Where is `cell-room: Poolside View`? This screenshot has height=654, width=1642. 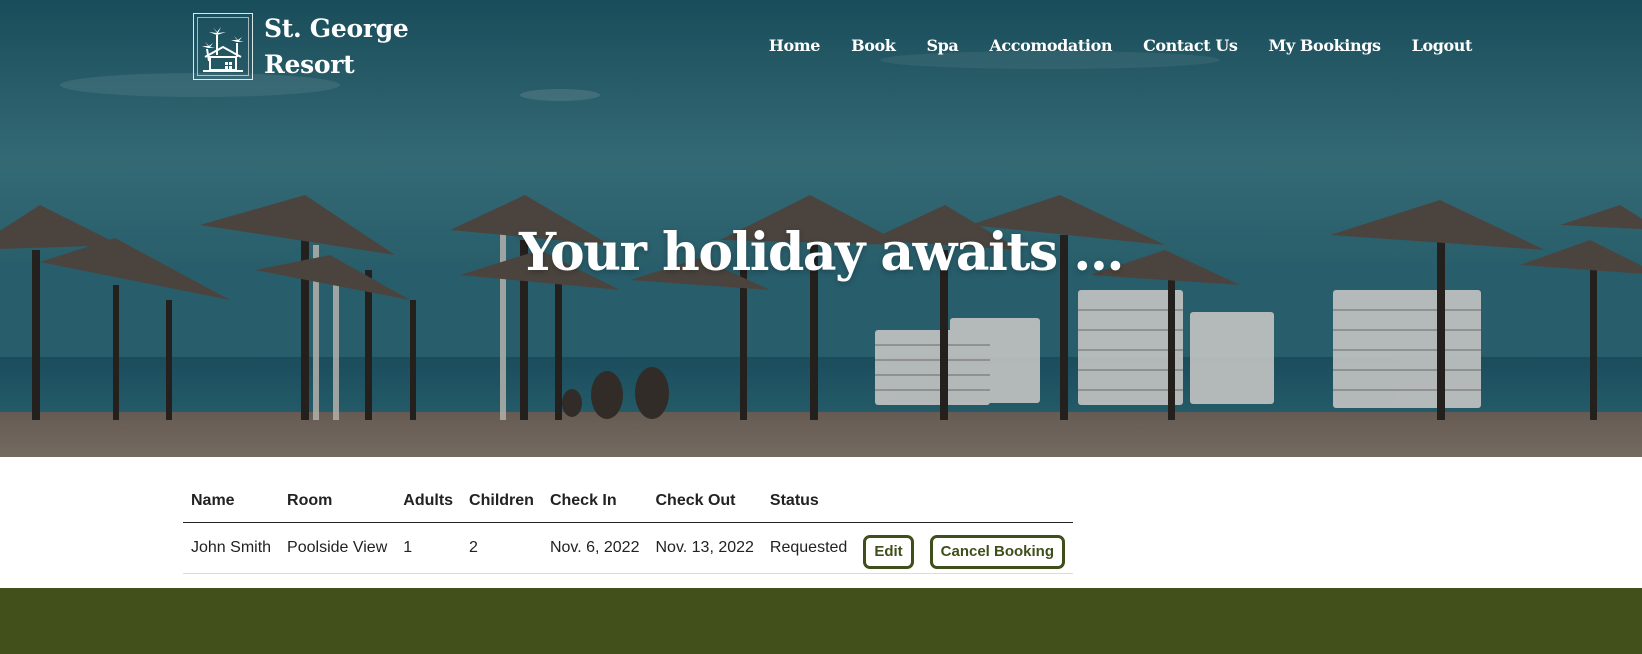 cell-room: Poolside View is located at coordinates (337, 547).